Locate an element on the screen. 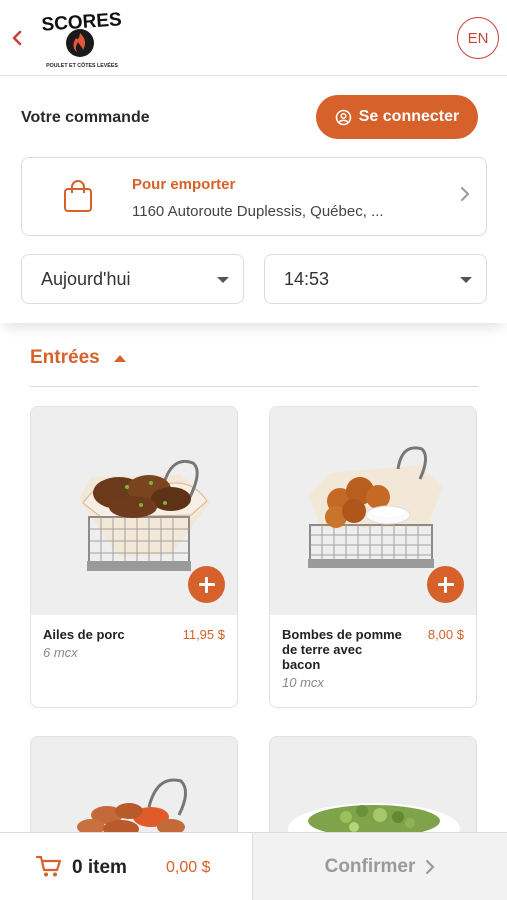 The width and height of the screenshot is (507, 900). product-info: Ailes de porc 11,95 $ 6 mcx is located at coordinates (134, 643).